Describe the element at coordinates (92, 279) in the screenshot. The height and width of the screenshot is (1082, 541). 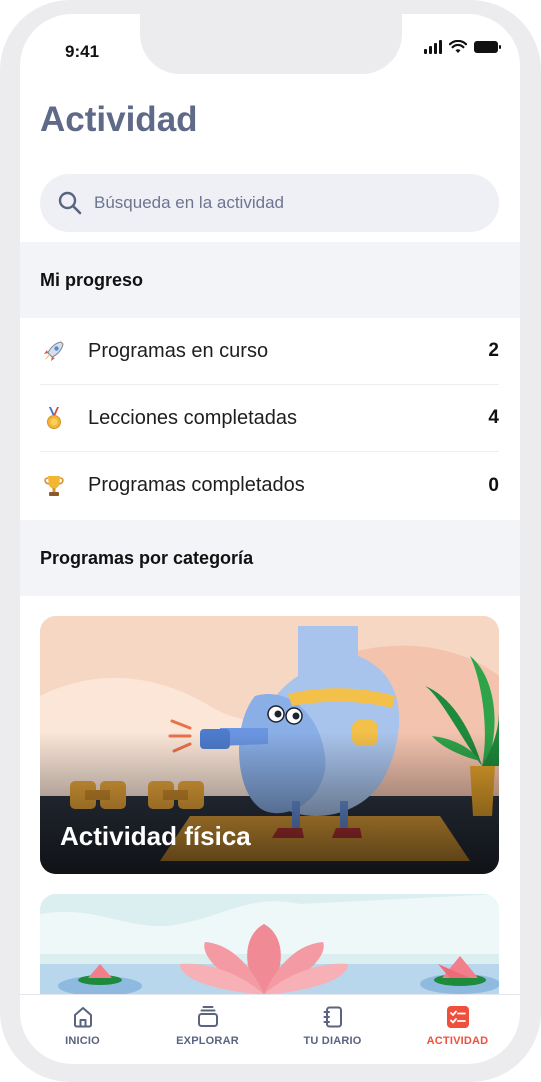
I see `progress-heading: Mi progreso` at that location.